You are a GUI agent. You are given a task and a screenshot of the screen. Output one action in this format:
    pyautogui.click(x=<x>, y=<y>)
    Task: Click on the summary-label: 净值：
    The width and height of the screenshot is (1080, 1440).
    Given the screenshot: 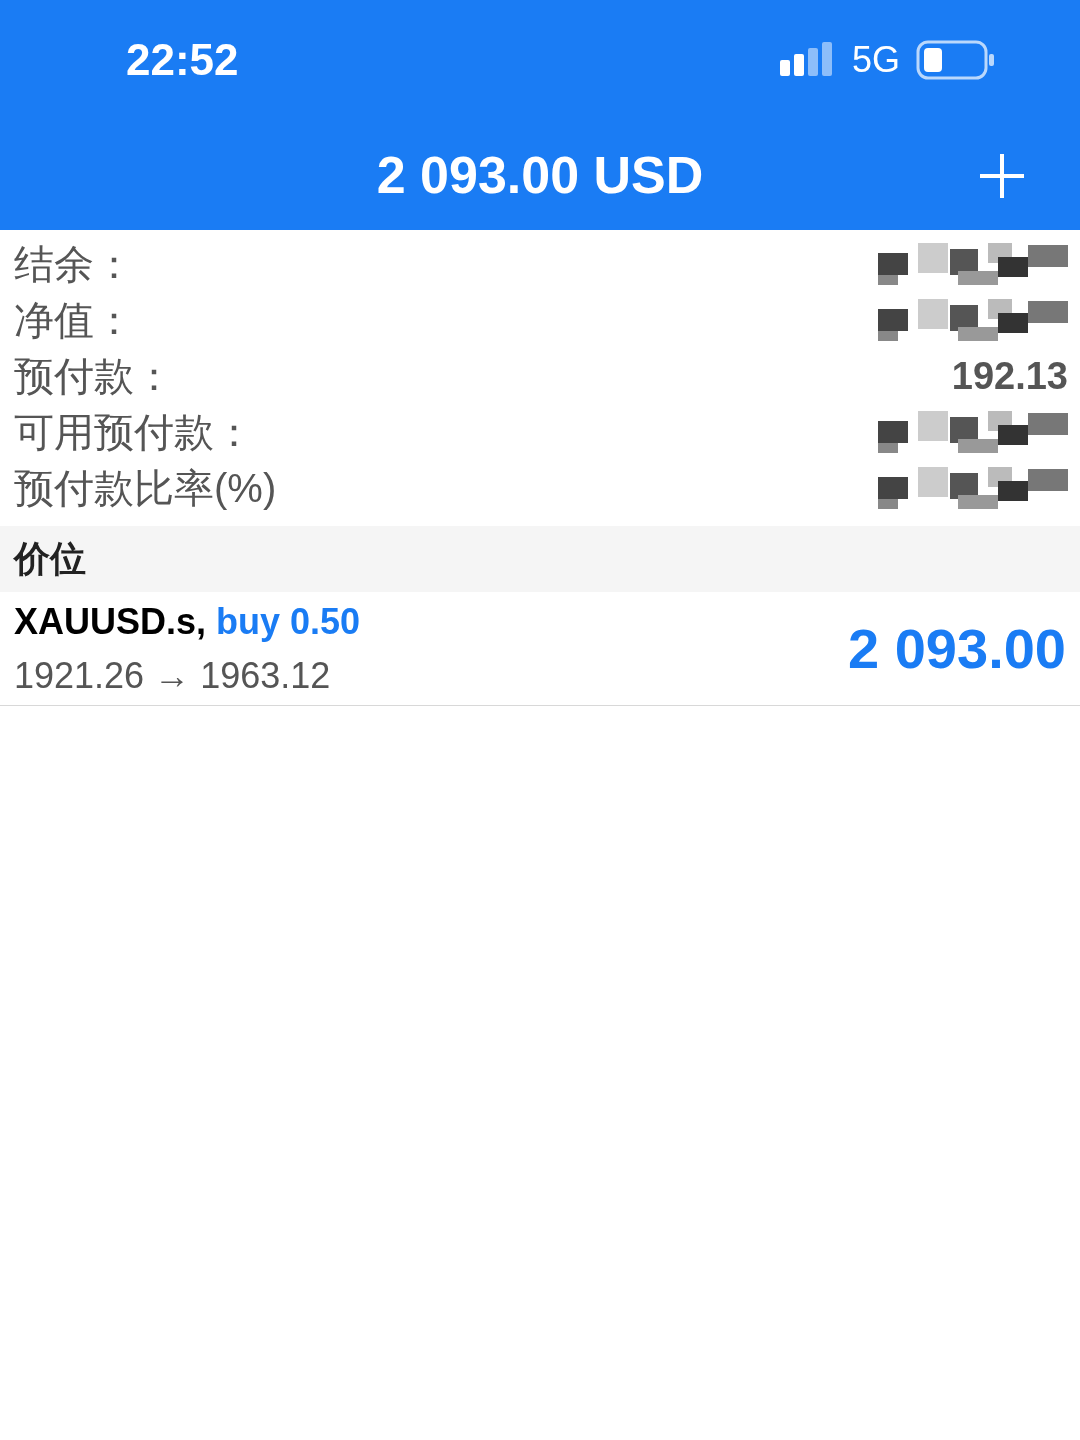 What is the action you would take?
    pyautogui.click(x=74, y=320)
    